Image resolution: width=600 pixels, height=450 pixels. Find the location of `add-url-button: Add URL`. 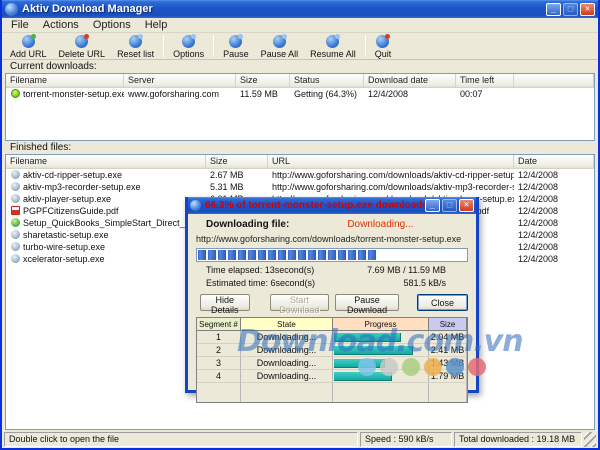

add-url-button: Add URL is located at coordinates (28, 46).